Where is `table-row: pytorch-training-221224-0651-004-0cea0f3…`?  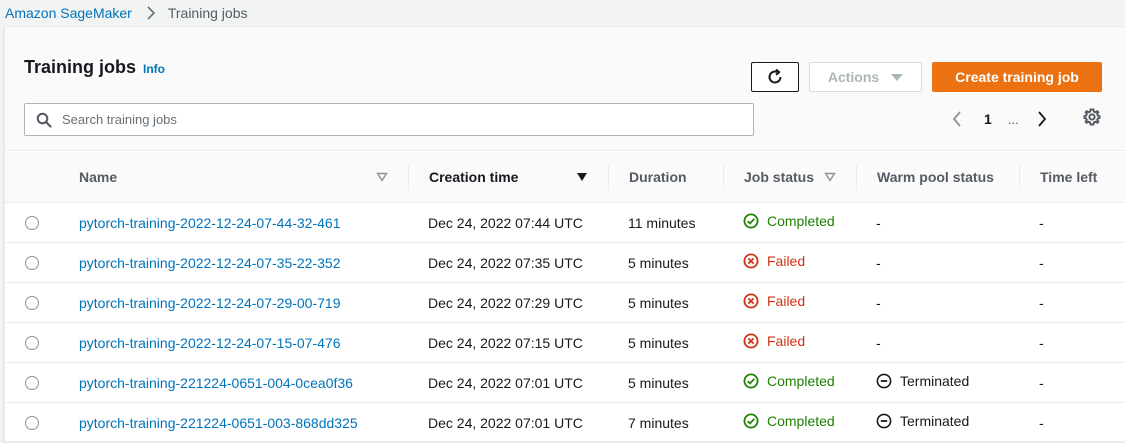 table-row: pytorch-training-221224-0651-004-0cea0f3… is located at coordinates (565, 382).